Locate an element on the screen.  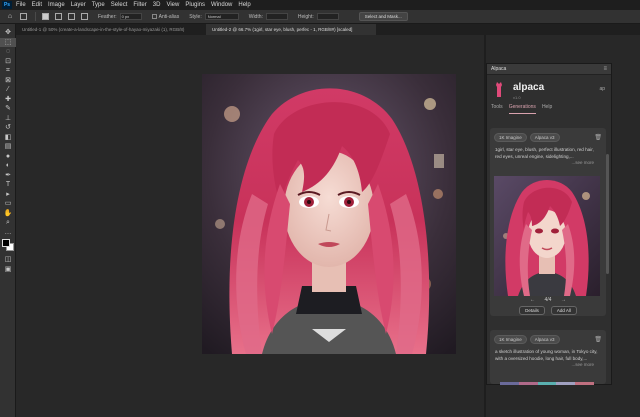
frame-tool-icon: ⊠ is located at coordinates (8, 81).